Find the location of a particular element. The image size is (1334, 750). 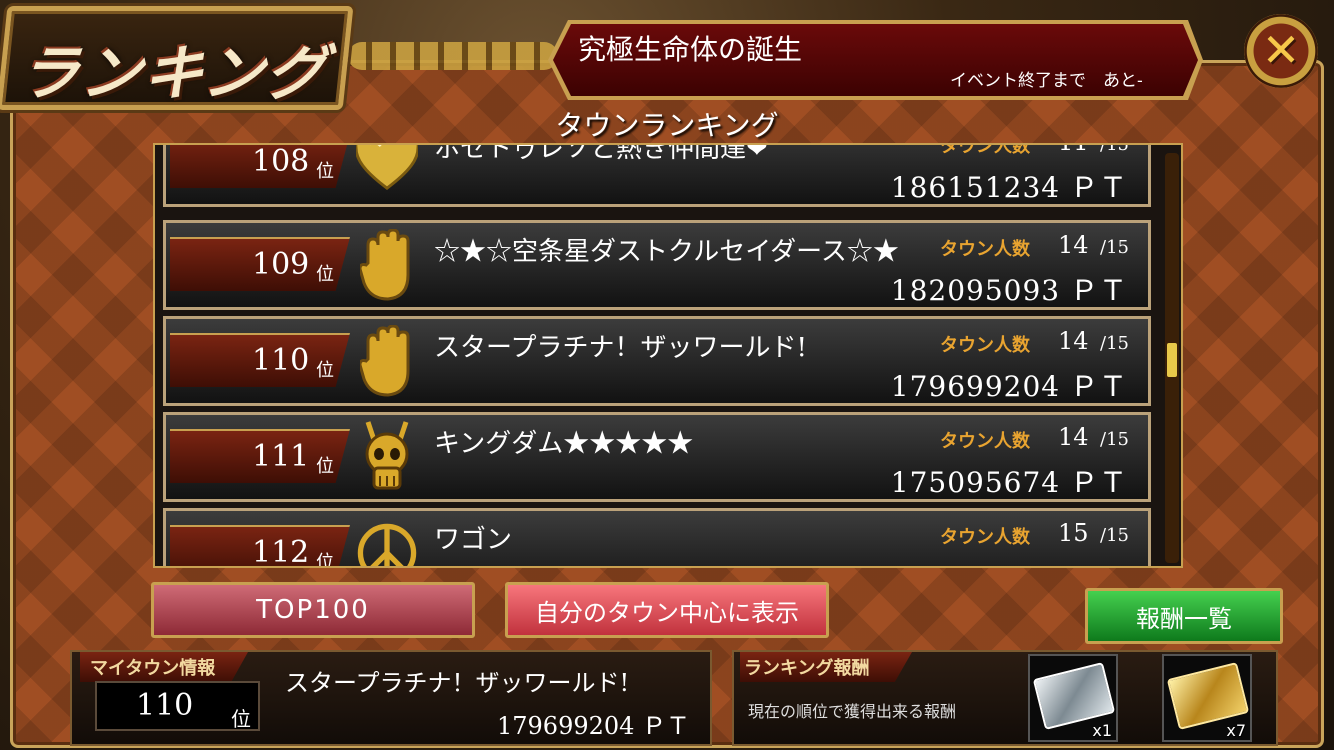

close-button: ✕ is located at coordinates (1281, 51).